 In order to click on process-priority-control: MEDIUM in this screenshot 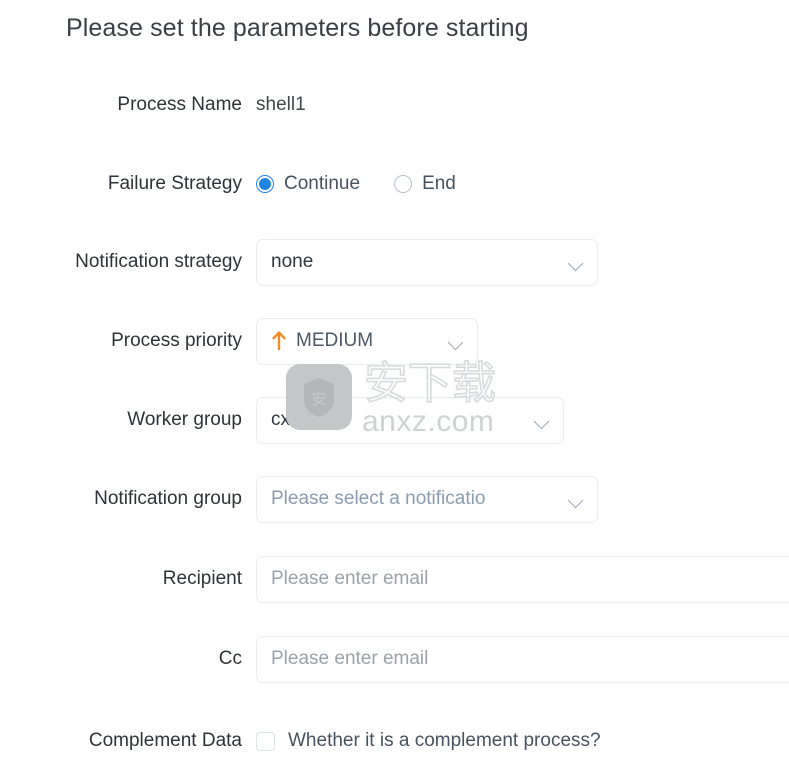, I will do `click(367, 341)`.